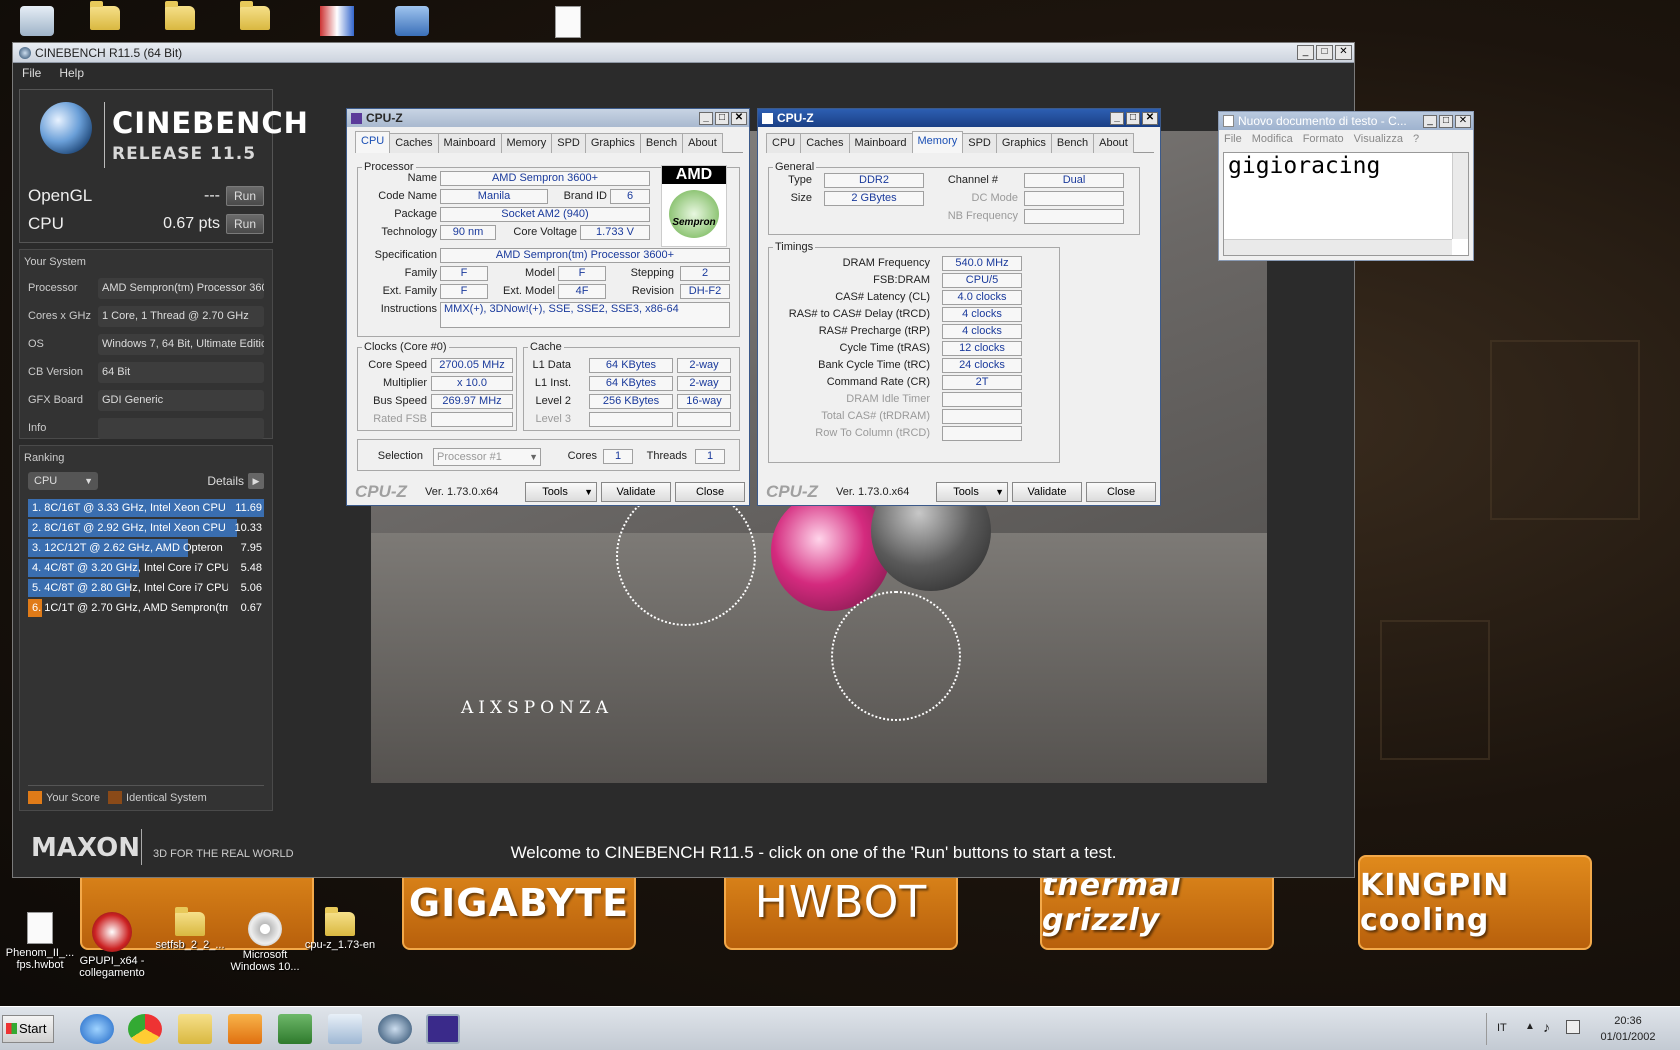  What do you see at coordinates (63, 481) in the screenshot?
I see `ranking-type-select: CPU ▼` at bounding box center [63, 481].